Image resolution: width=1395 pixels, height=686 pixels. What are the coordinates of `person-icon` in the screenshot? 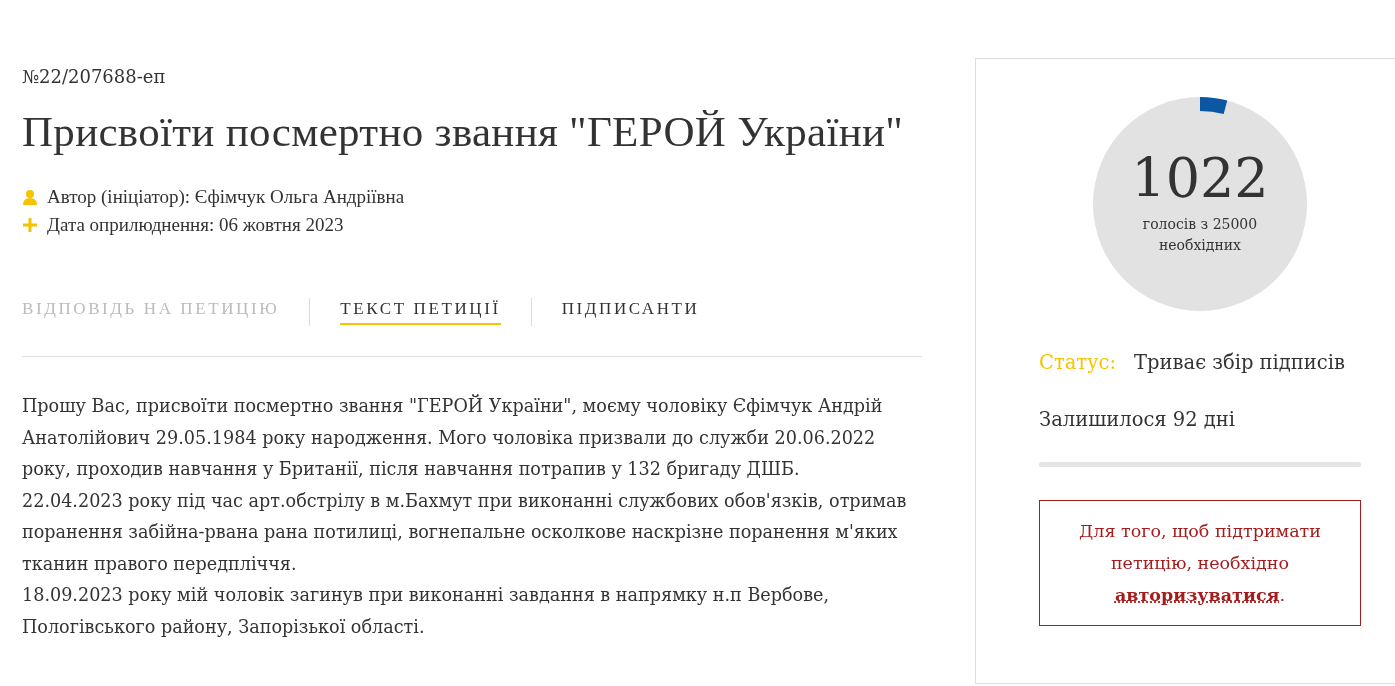 It's located at (30, 197).